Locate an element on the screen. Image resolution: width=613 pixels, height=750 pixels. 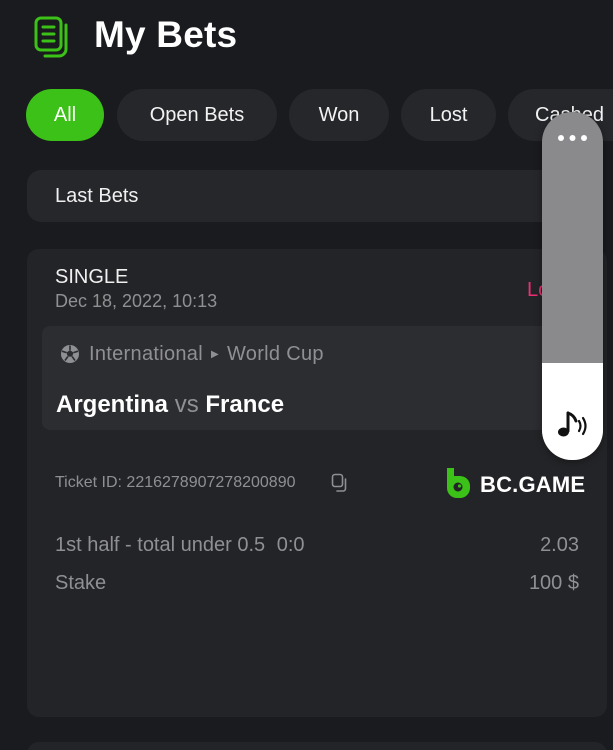
versus-label: vs is located at coordinates (186, 404).